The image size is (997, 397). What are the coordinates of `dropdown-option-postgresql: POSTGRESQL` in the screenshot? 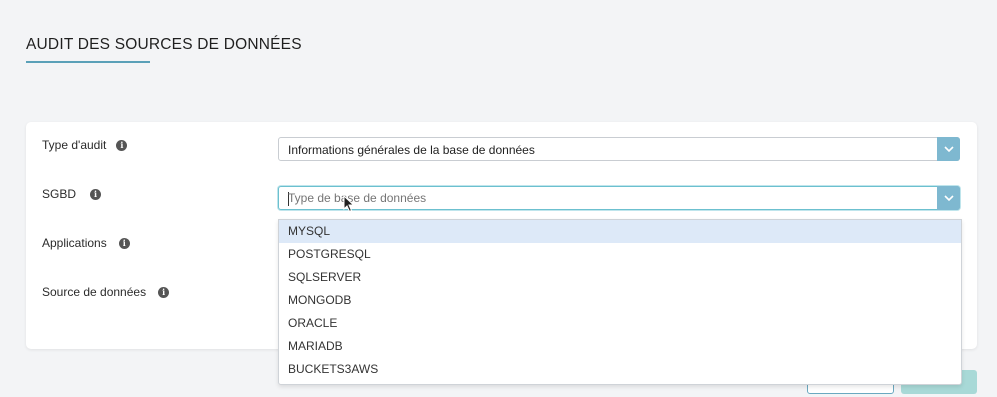 It's located at (620, 254).